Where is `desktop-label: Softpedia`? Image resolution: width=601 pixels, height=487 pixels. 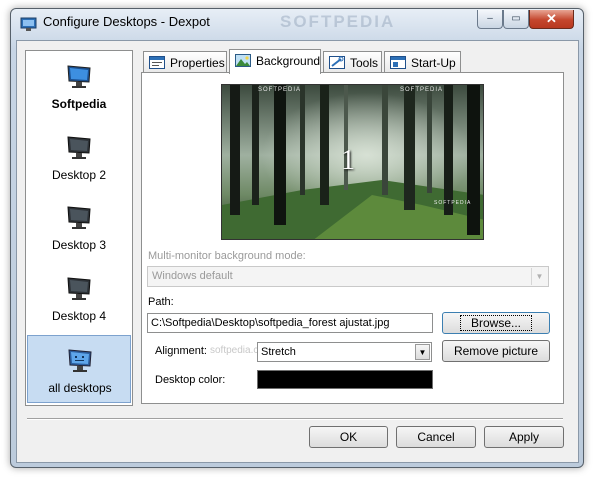
desktop-label: Softpedia is located at coordinates (79, 104).